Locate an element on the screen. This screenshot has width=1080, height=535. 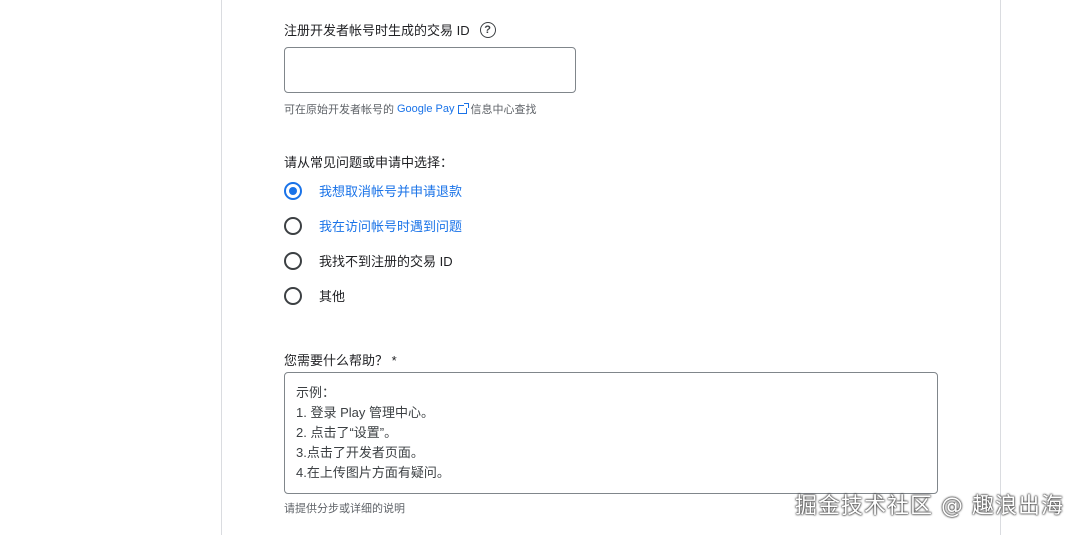
hint-suffix: 信息中心查找 is located at coordinates (503, 110).